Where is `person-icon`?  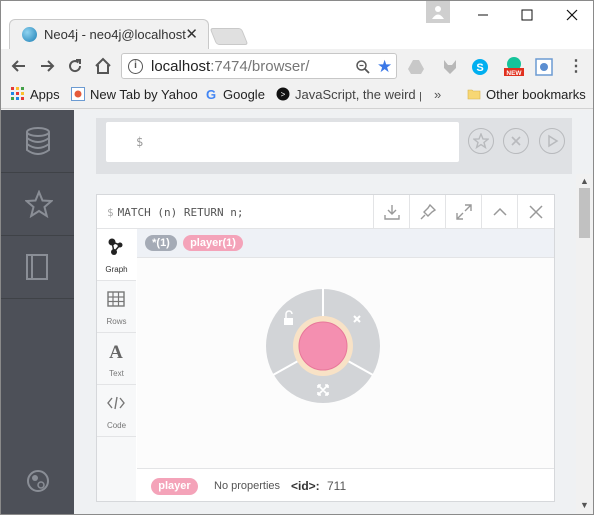 person-icon is located at coordinates (438, 12).